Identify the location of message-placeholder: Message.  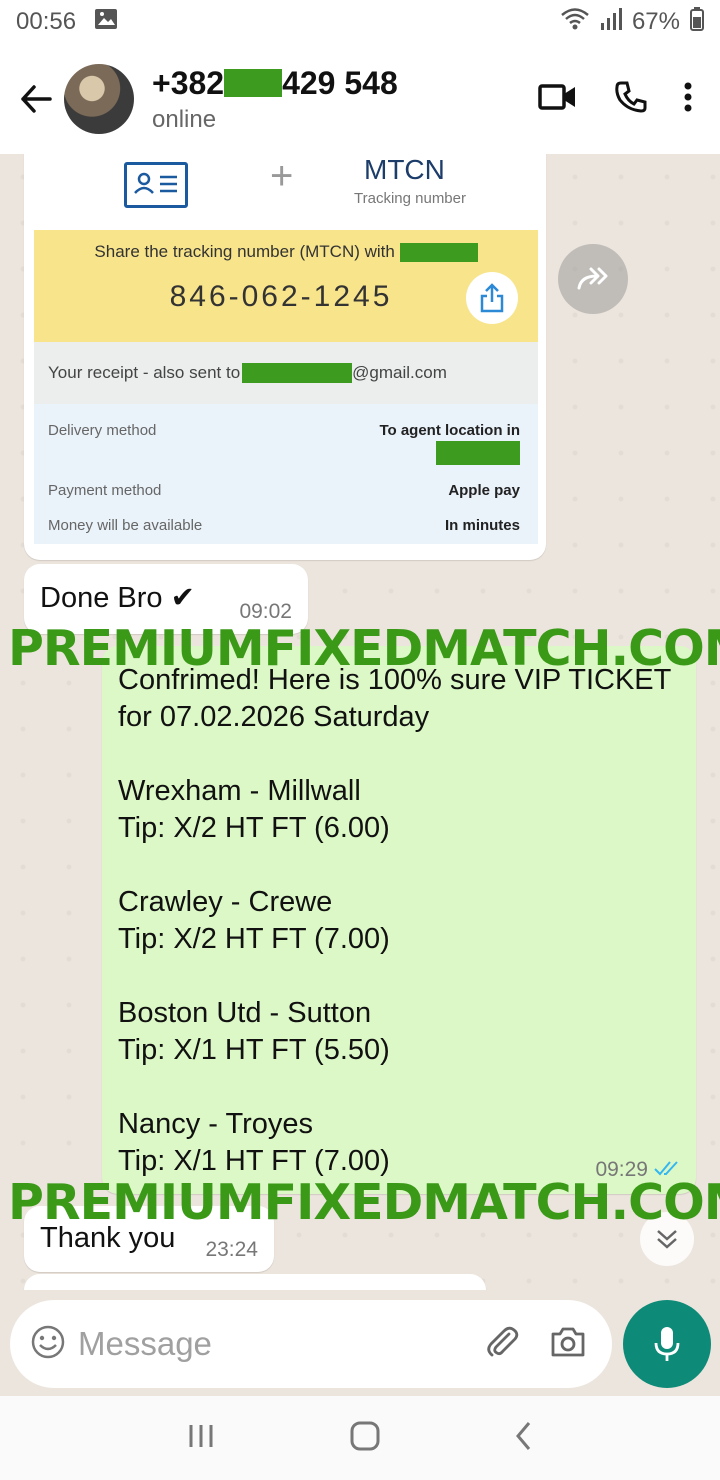
(145, 1343).